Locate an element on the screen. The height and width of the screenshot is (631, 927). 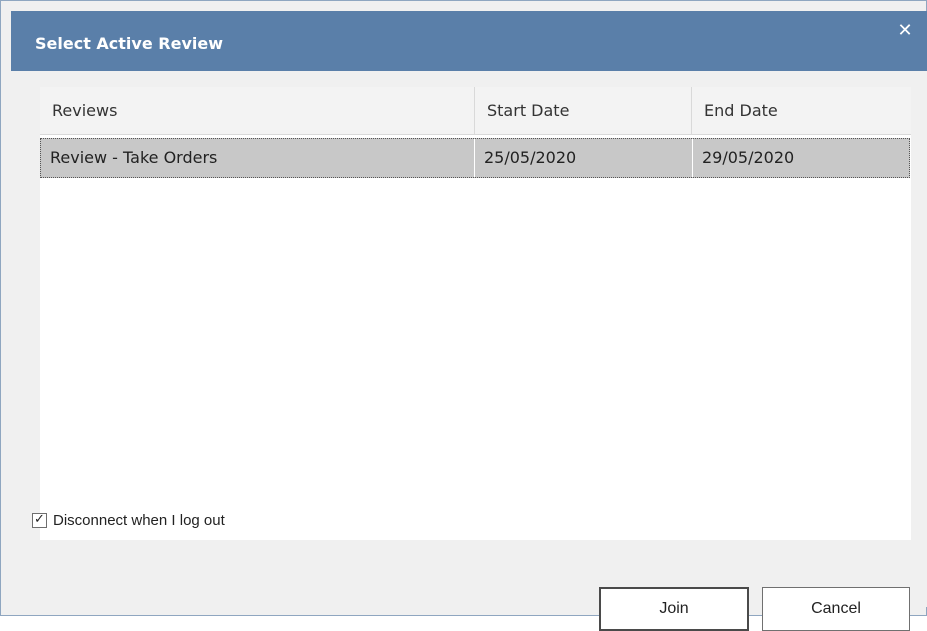
cell-start-date: 25/05/2020 is located at coordinates (583, 158).